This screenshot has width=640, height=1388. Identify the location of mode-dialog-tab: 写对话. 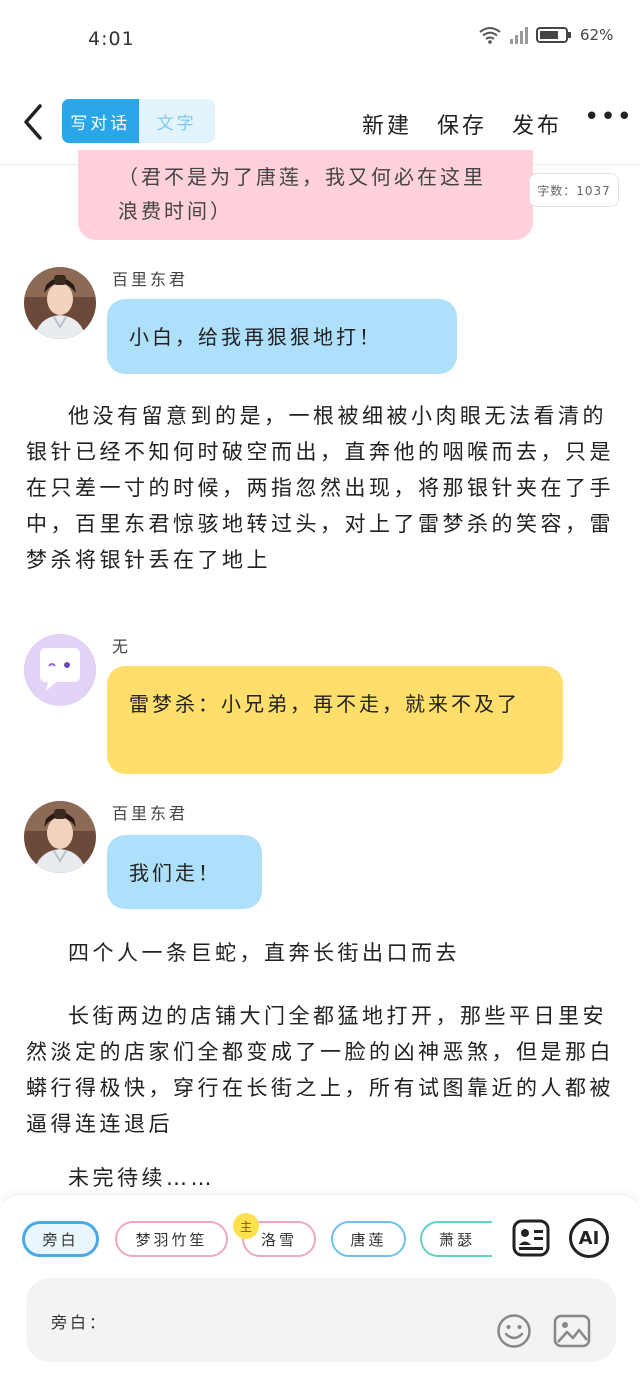
(100, 121).